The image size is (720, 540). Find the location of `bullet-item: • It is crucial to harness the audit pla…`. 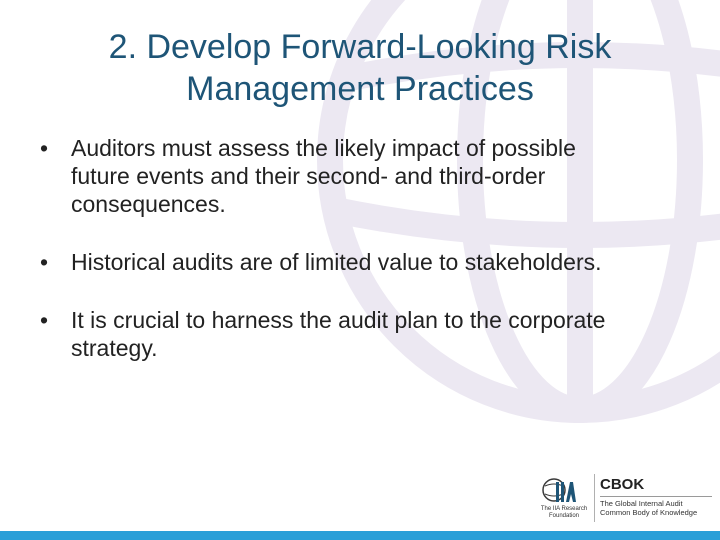

bullet-item: • It is crucial to harness the audit pla… is located at coordinates (340, 334).